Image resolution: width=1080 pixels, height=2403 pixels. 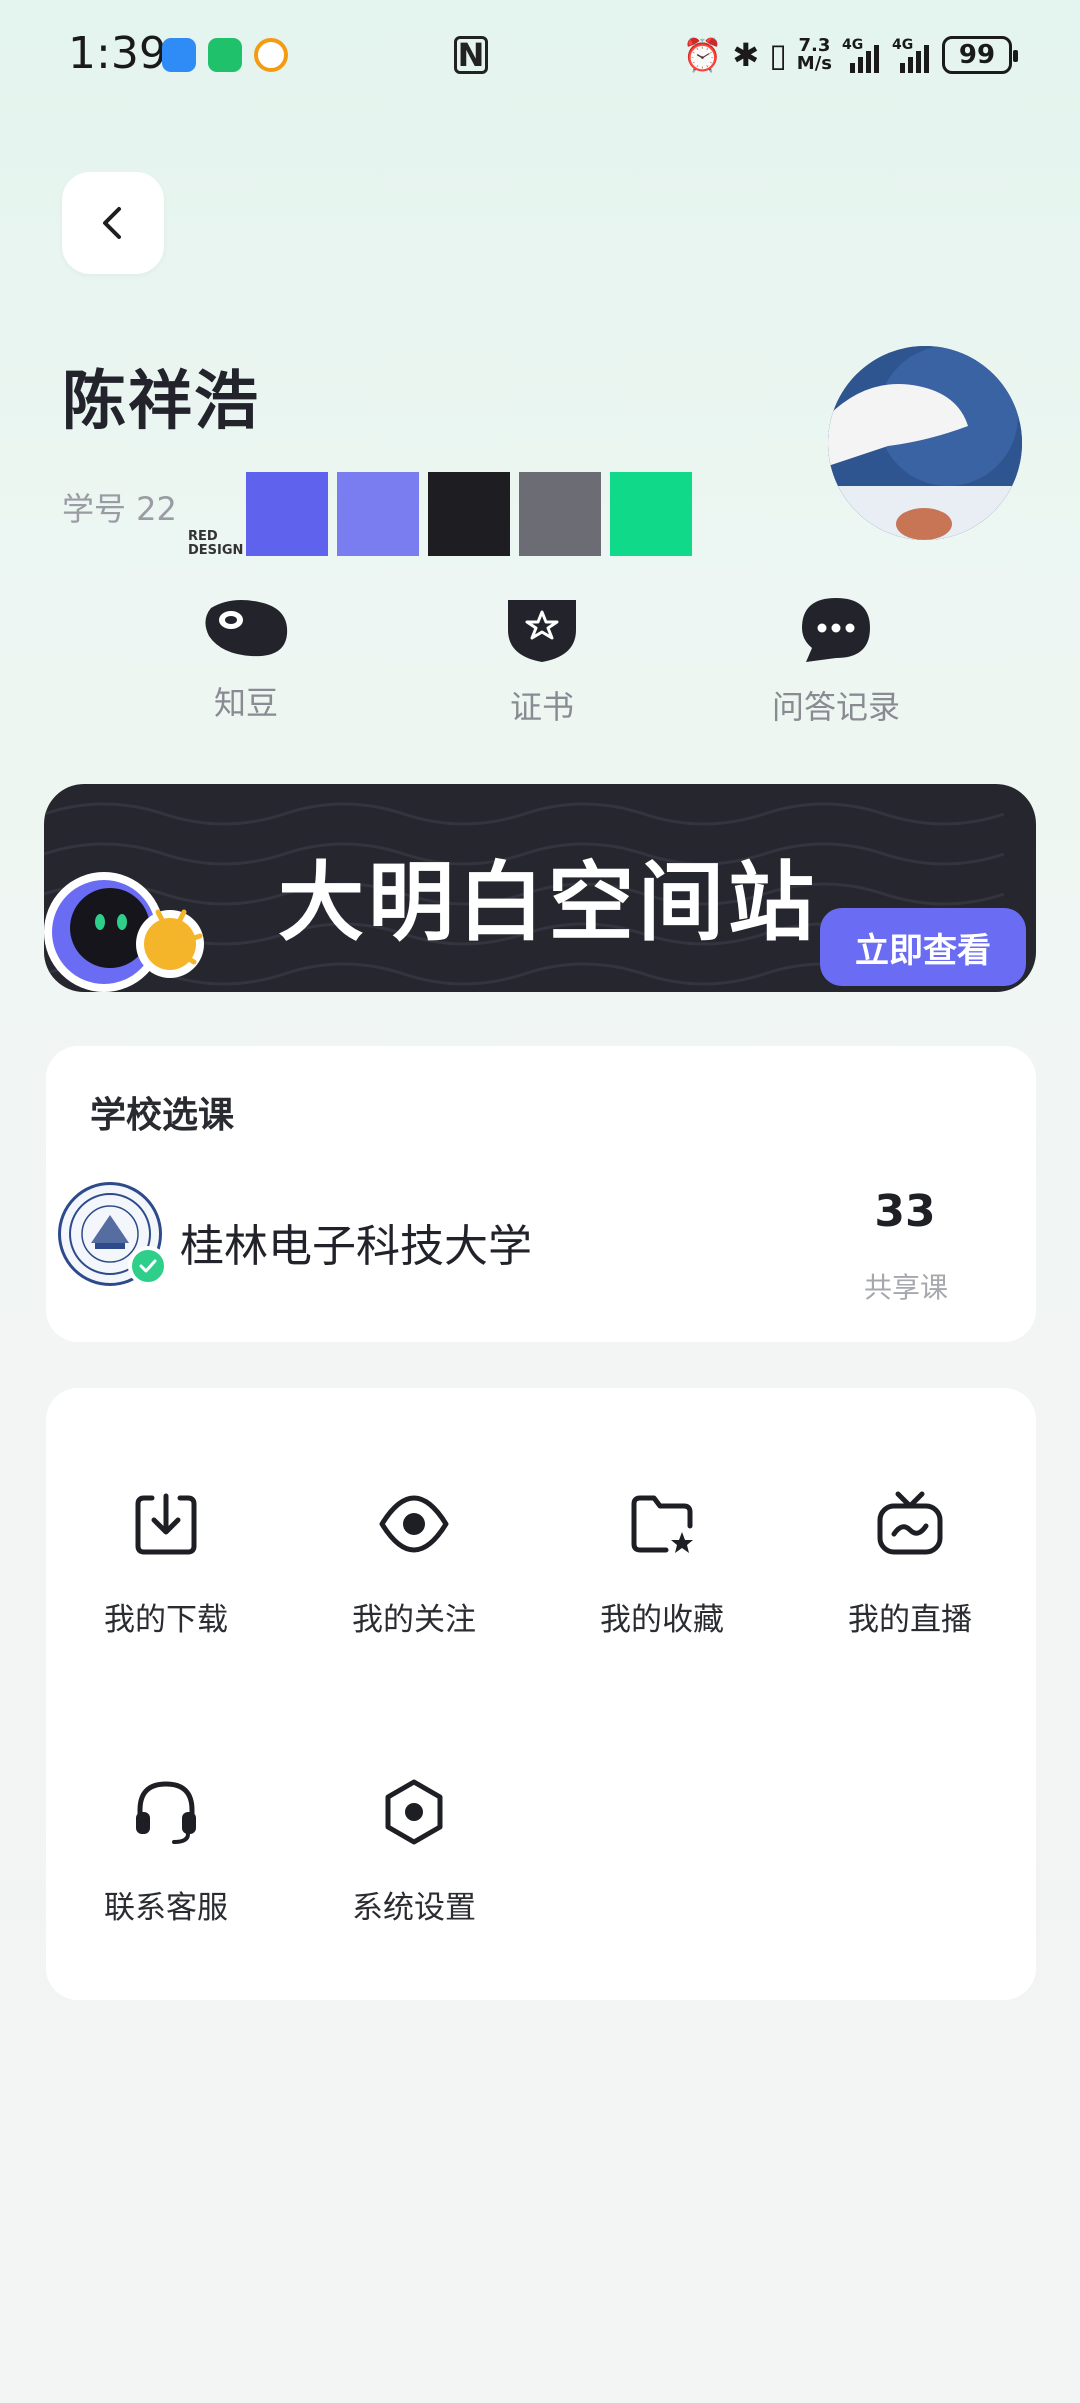 I want to click on tv-icon, so click(x=910, y=1523).